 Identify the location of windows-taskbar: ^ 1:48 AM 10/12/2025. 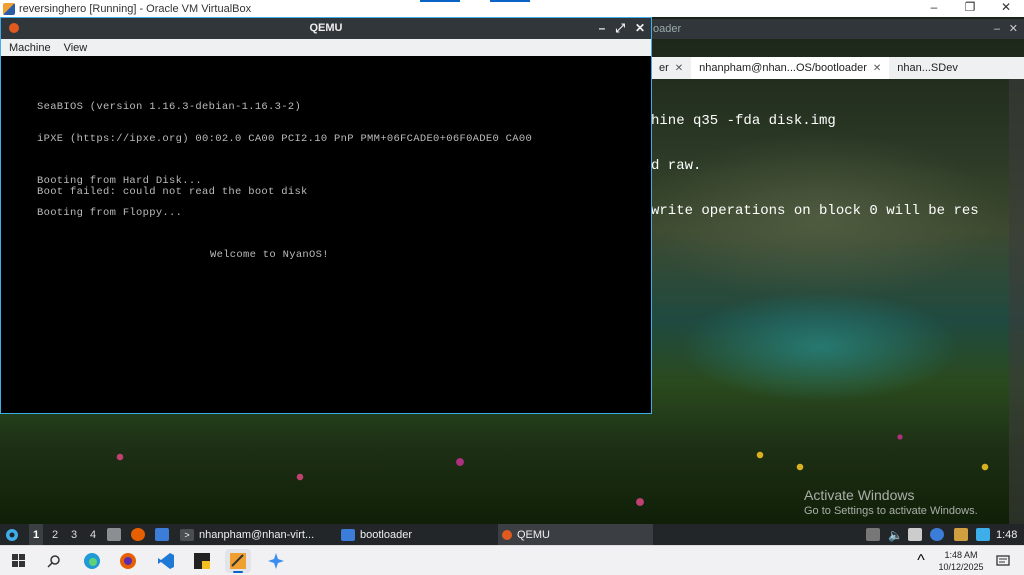
(512, 560).